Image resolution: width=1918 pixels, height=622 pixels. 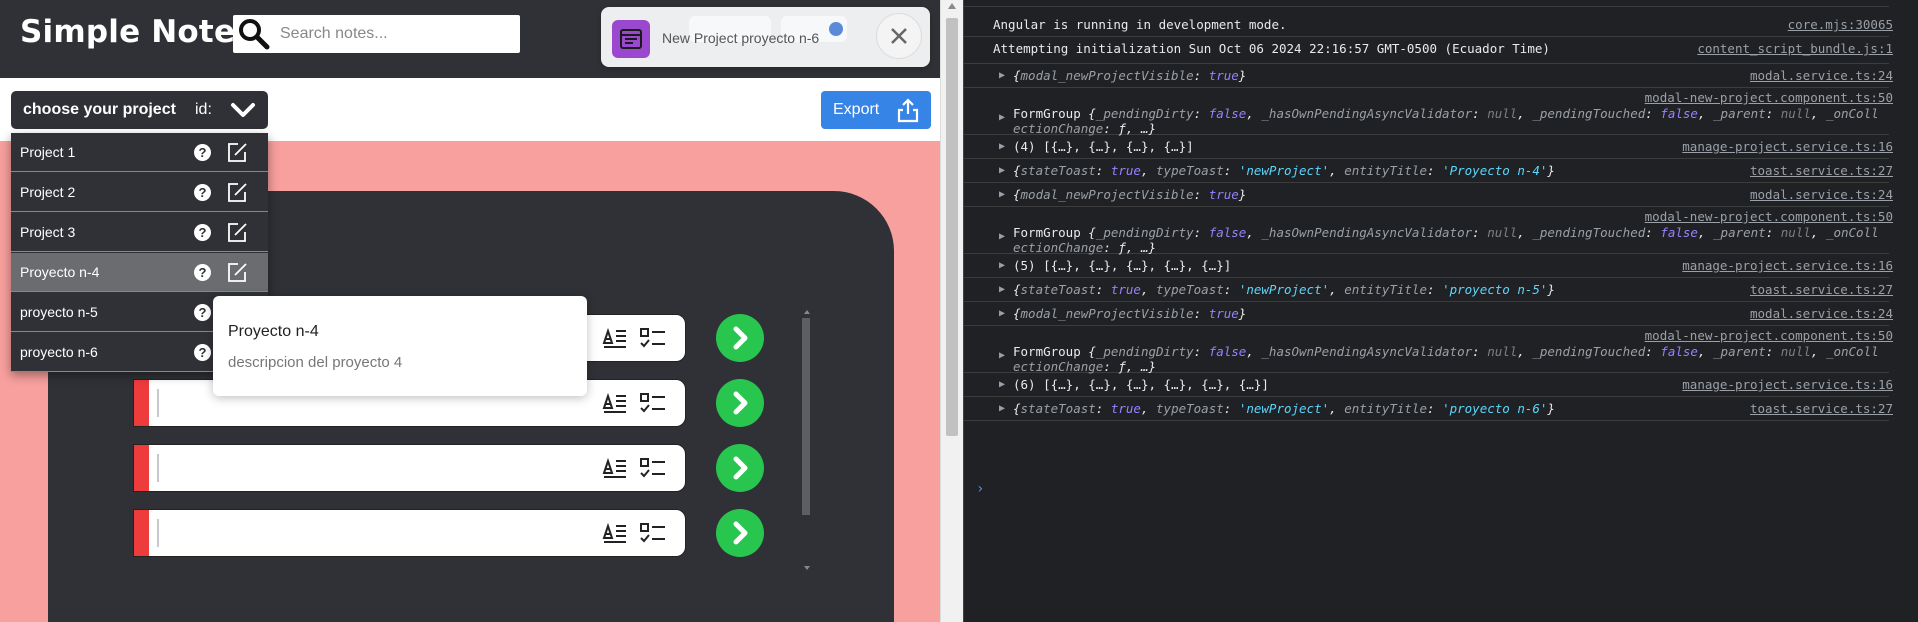 What do you see at coordinates (1852, 351) in the screenshot?
I see `console-token: _onColl` at bounding box center [1852, 351].